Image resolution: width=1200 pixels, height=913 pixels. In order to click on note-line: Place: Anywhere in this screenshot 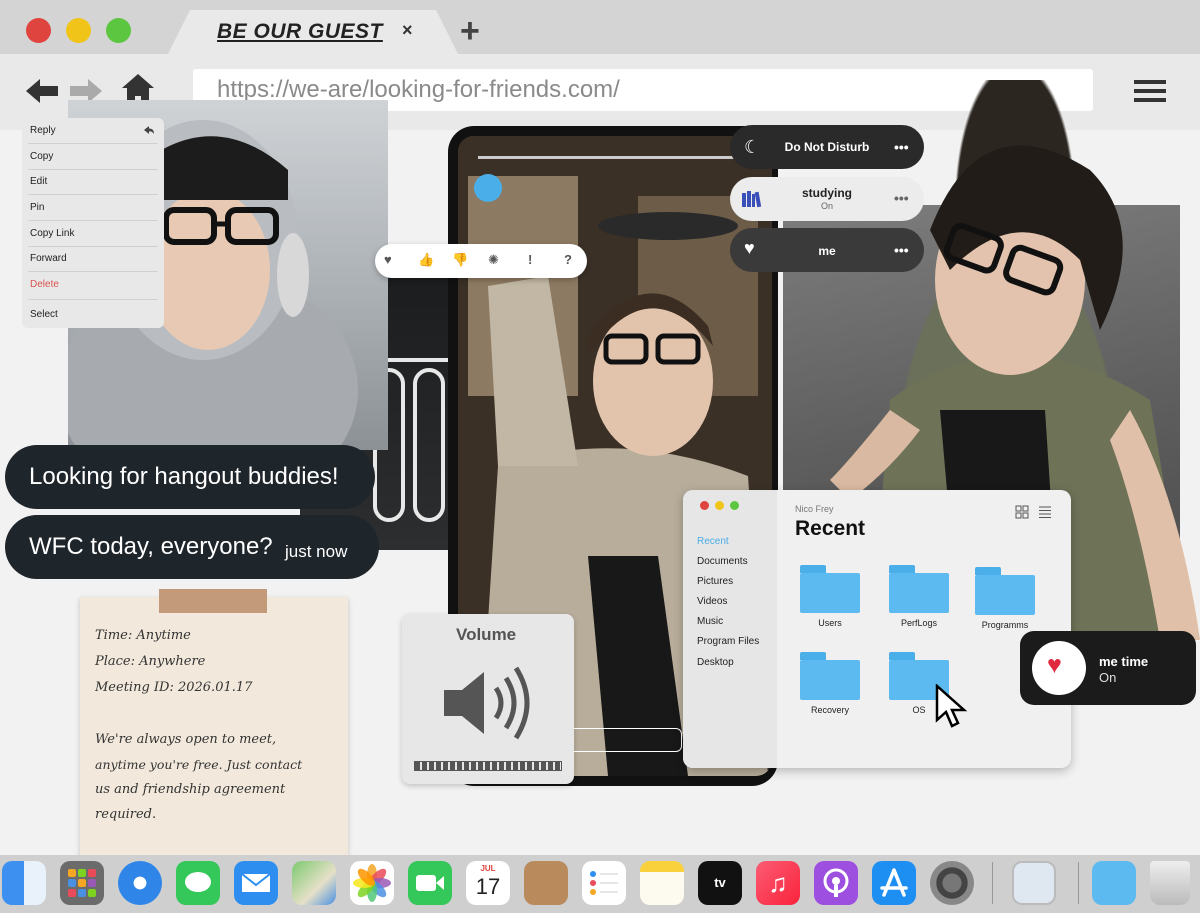, I will do `click(150, 661)`.